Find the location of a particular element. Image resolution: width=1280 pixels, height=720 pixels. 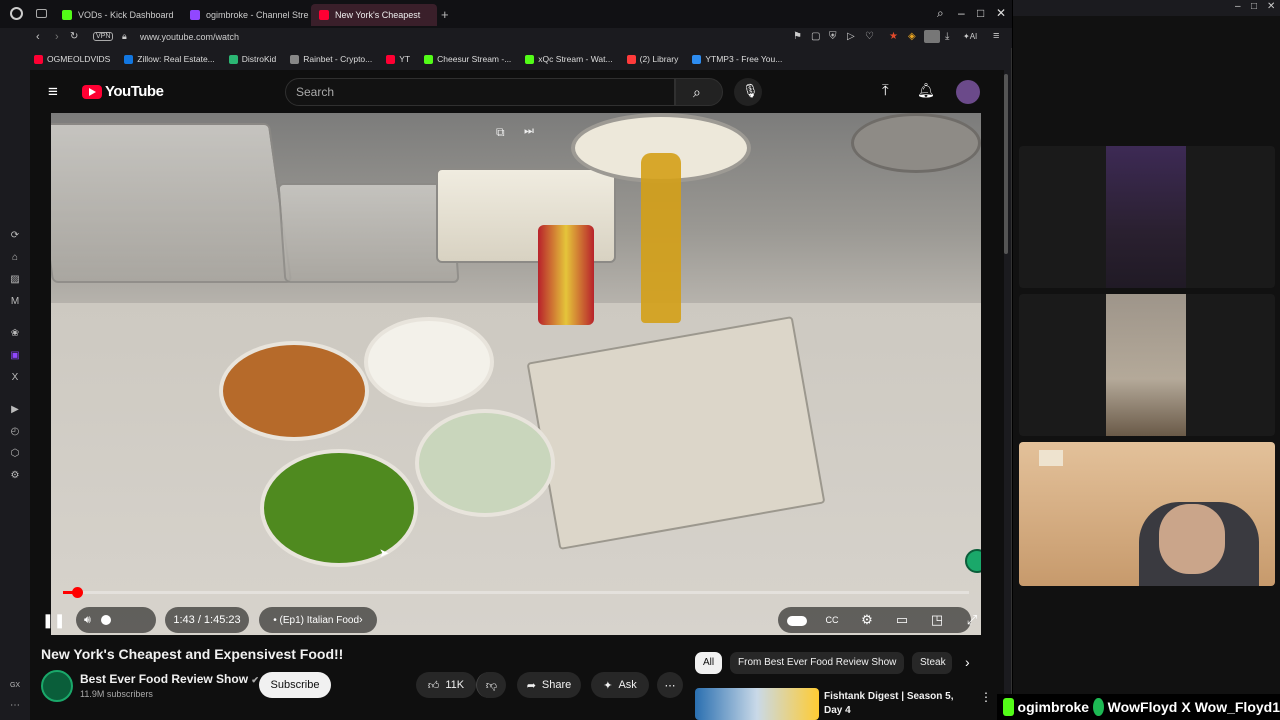

upload-icon: ⤒ is located at coordinates (885, 90).